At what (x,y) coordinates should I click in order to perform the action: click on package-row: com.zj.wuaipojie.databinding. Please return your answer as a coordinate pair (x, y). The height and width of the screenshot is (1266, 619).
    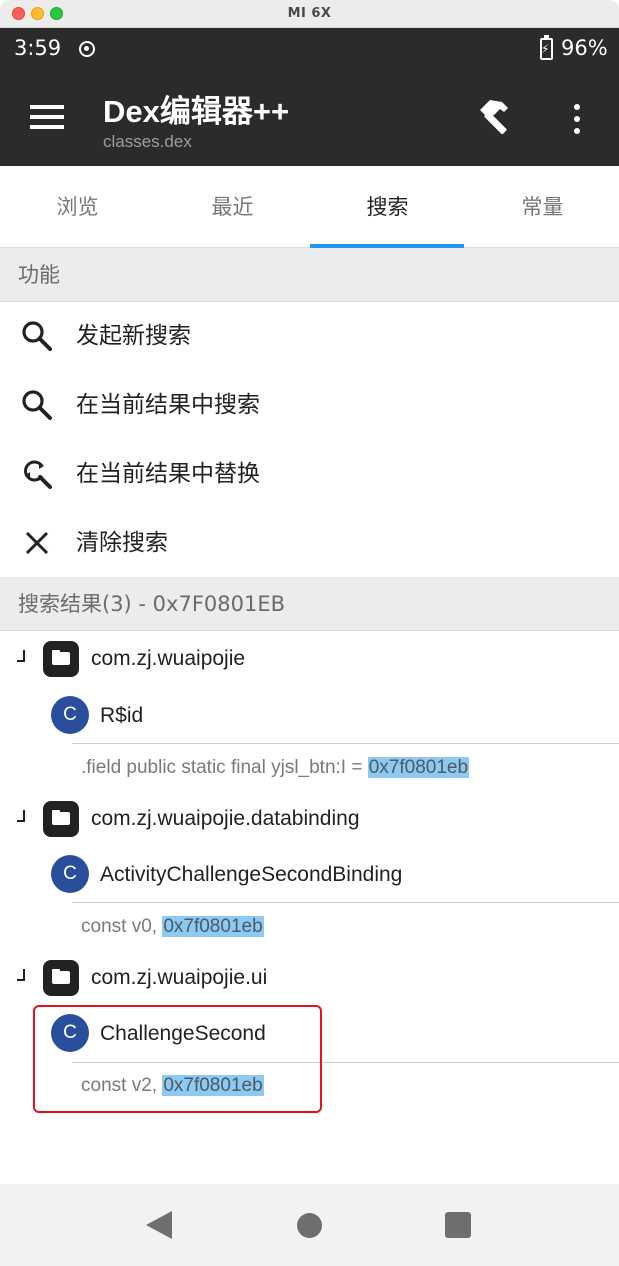
    Looking at the image, I should click on (309, 819).